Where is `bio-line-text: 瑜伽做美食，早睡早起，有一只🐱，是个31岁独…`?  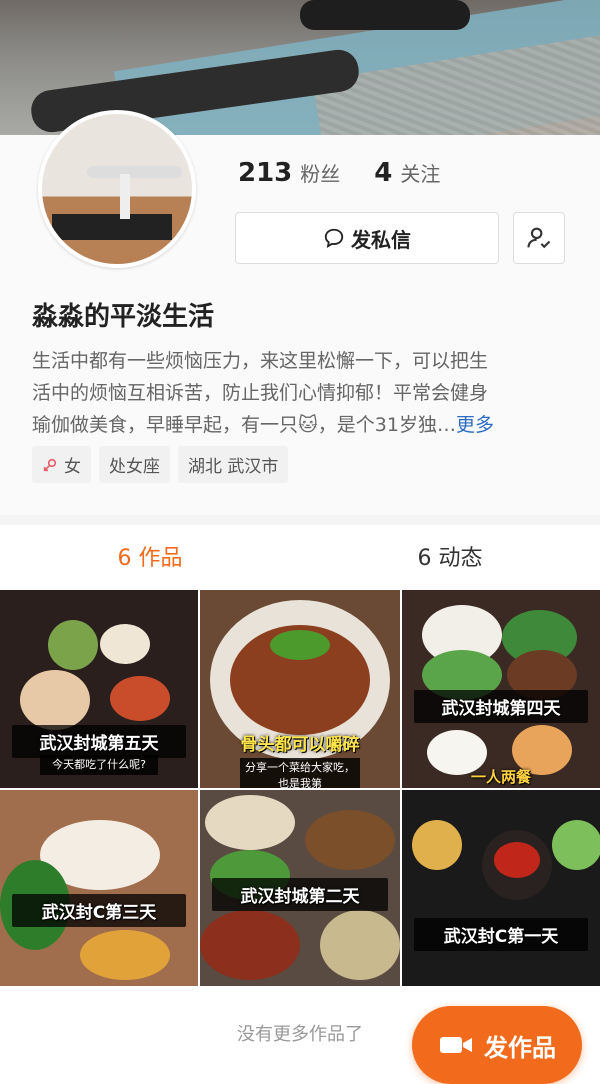
bio-line-text: 瑜伽做美食，早睡早起，有一只🐱，是个31岁独… is located at coordinates (244, 425).